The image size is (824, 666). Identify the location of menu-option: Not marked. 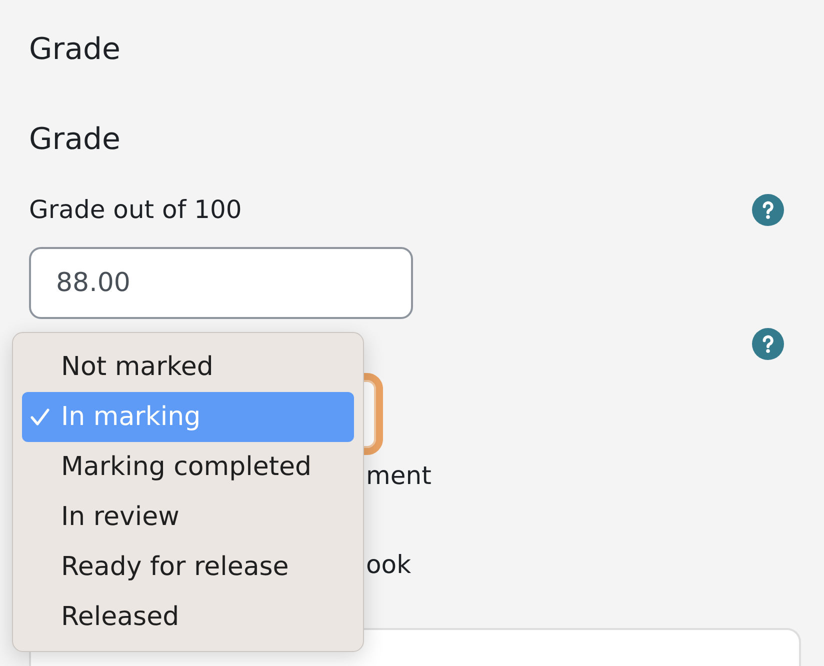
(188, 367).